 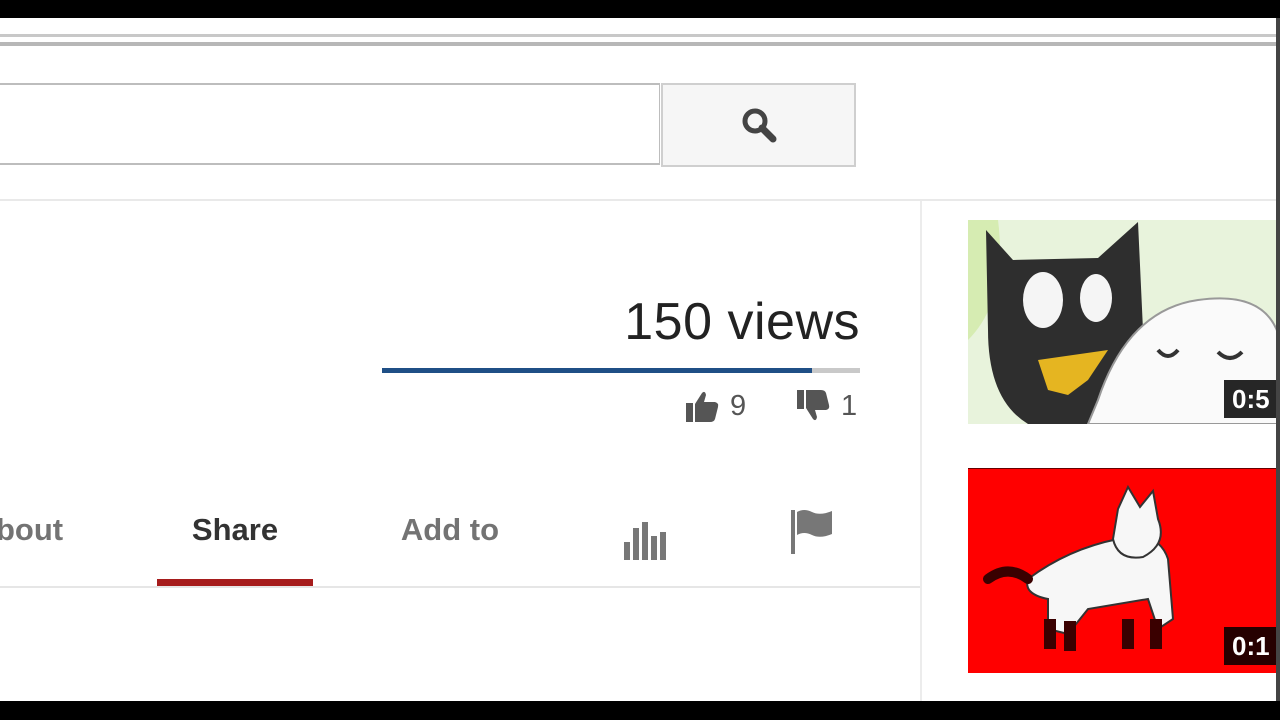 I want to click on search-button, so click(x=758, y=125).